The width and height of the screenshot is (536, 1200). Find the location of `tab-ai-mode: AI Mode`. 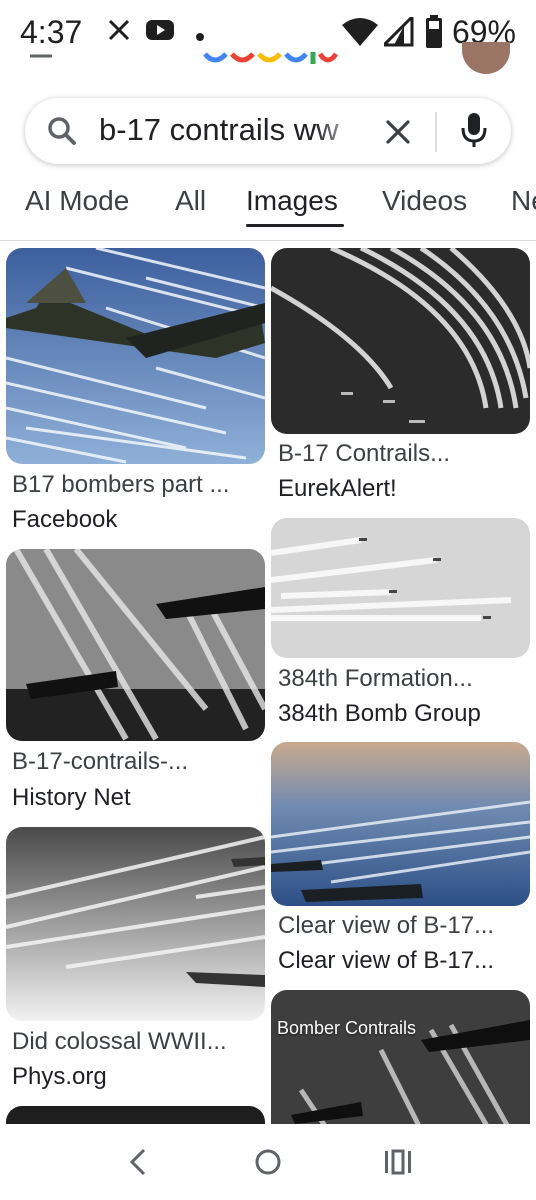

tab-ai-mode: AI Mode is located at coordinates (77, 201).